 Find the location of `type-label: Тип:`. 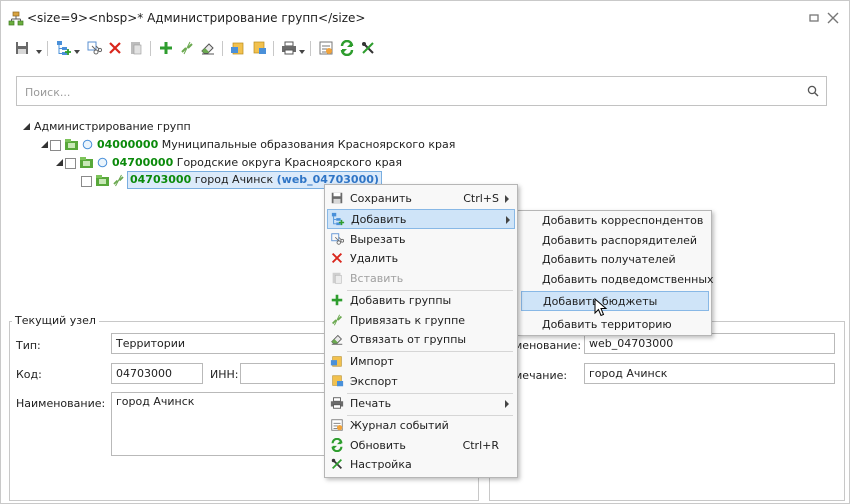

type-label: Тип: is located at coordinates (28, 345).